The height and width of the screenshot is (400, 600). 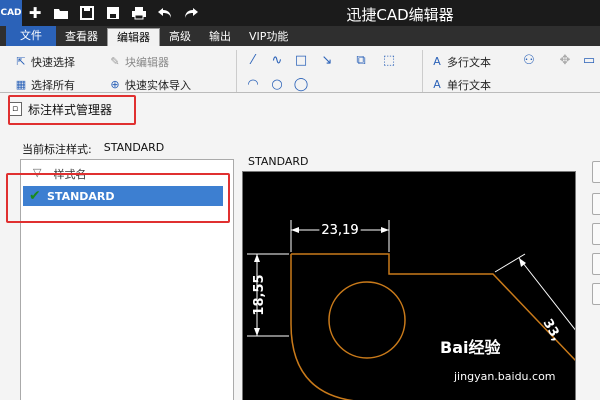 I want to click on singleline-text-label: 单行文本, so click(x=469, y=85).